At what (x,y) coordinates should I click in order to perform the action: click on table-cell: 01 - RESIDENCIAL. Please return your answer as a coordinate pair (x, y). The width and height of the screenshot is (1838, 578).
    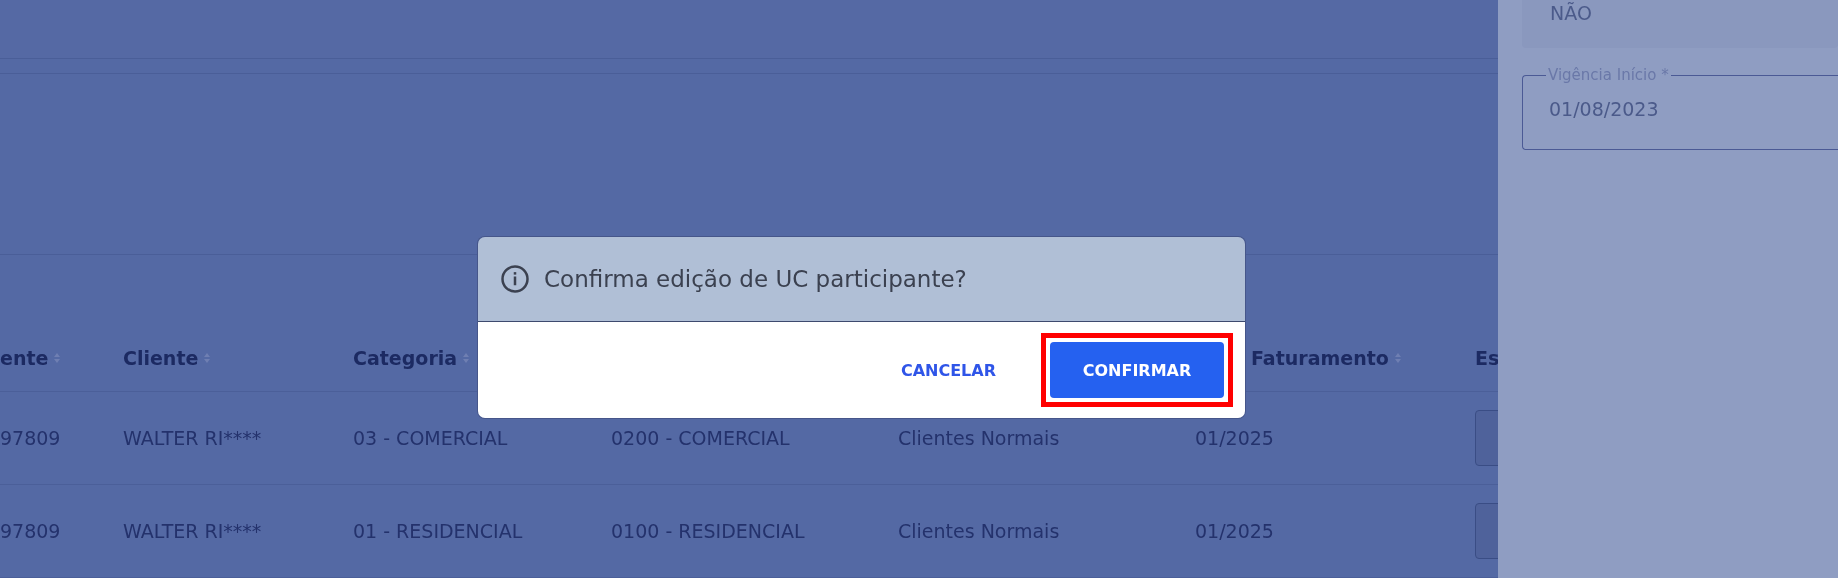
    Looking at the image, I should click on (438, 531).